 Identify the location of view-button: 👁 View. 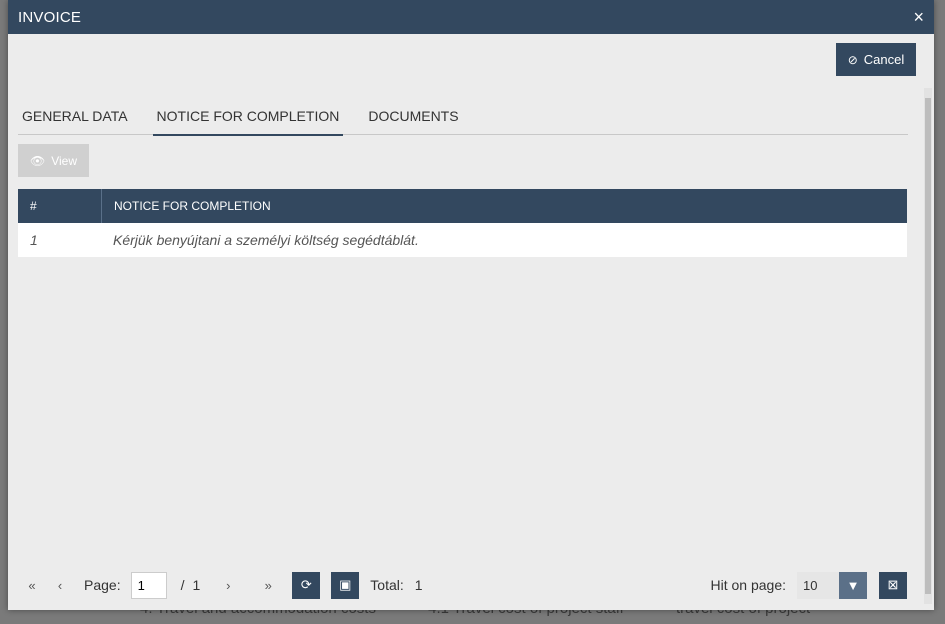
(53, 160).